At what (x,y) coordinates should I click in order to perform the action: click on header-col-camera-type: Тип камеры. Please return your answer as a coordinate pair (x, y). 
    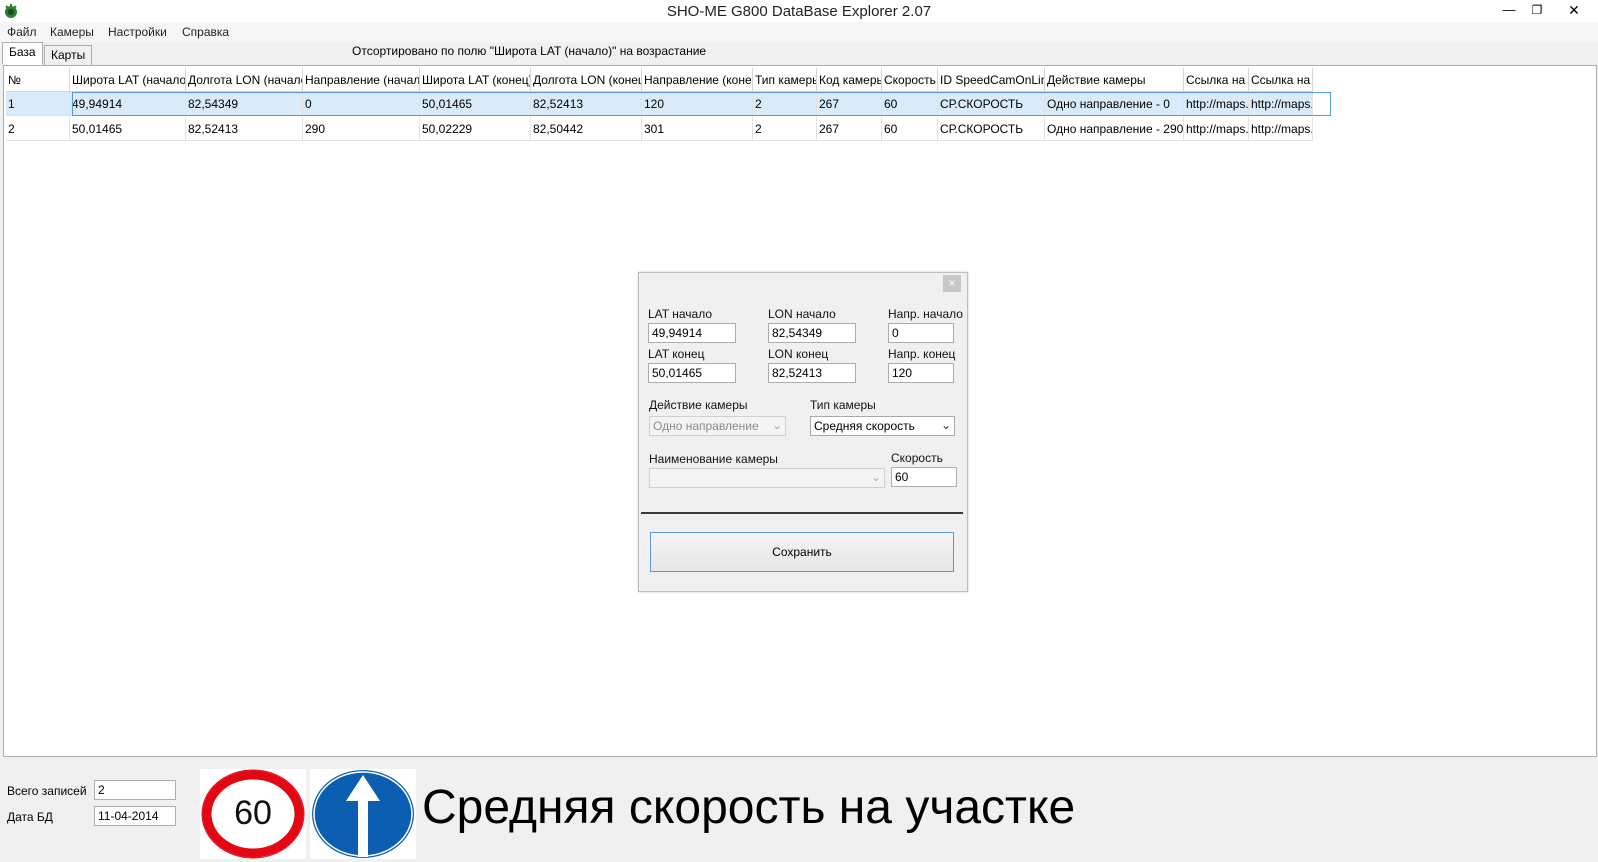
    Looking at the image, I should click on (785, 80).